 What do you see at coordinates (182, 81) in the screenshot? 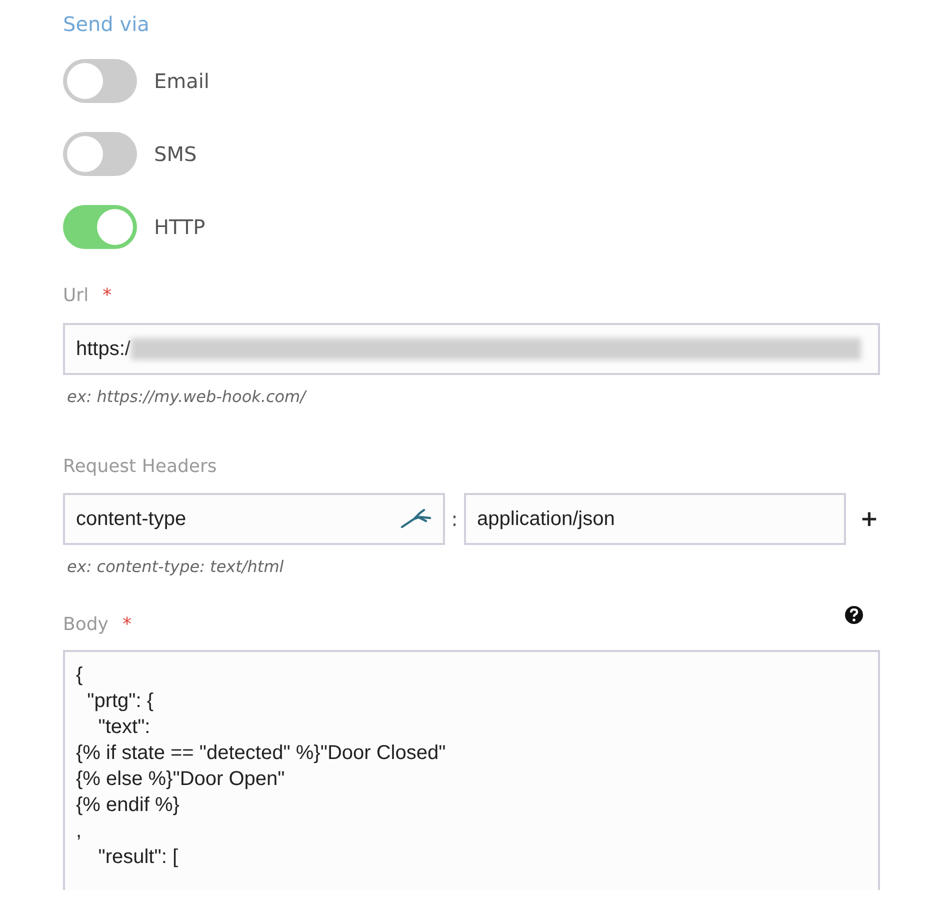
I see `toggle-label: Email` at bounding box center [182, 81].